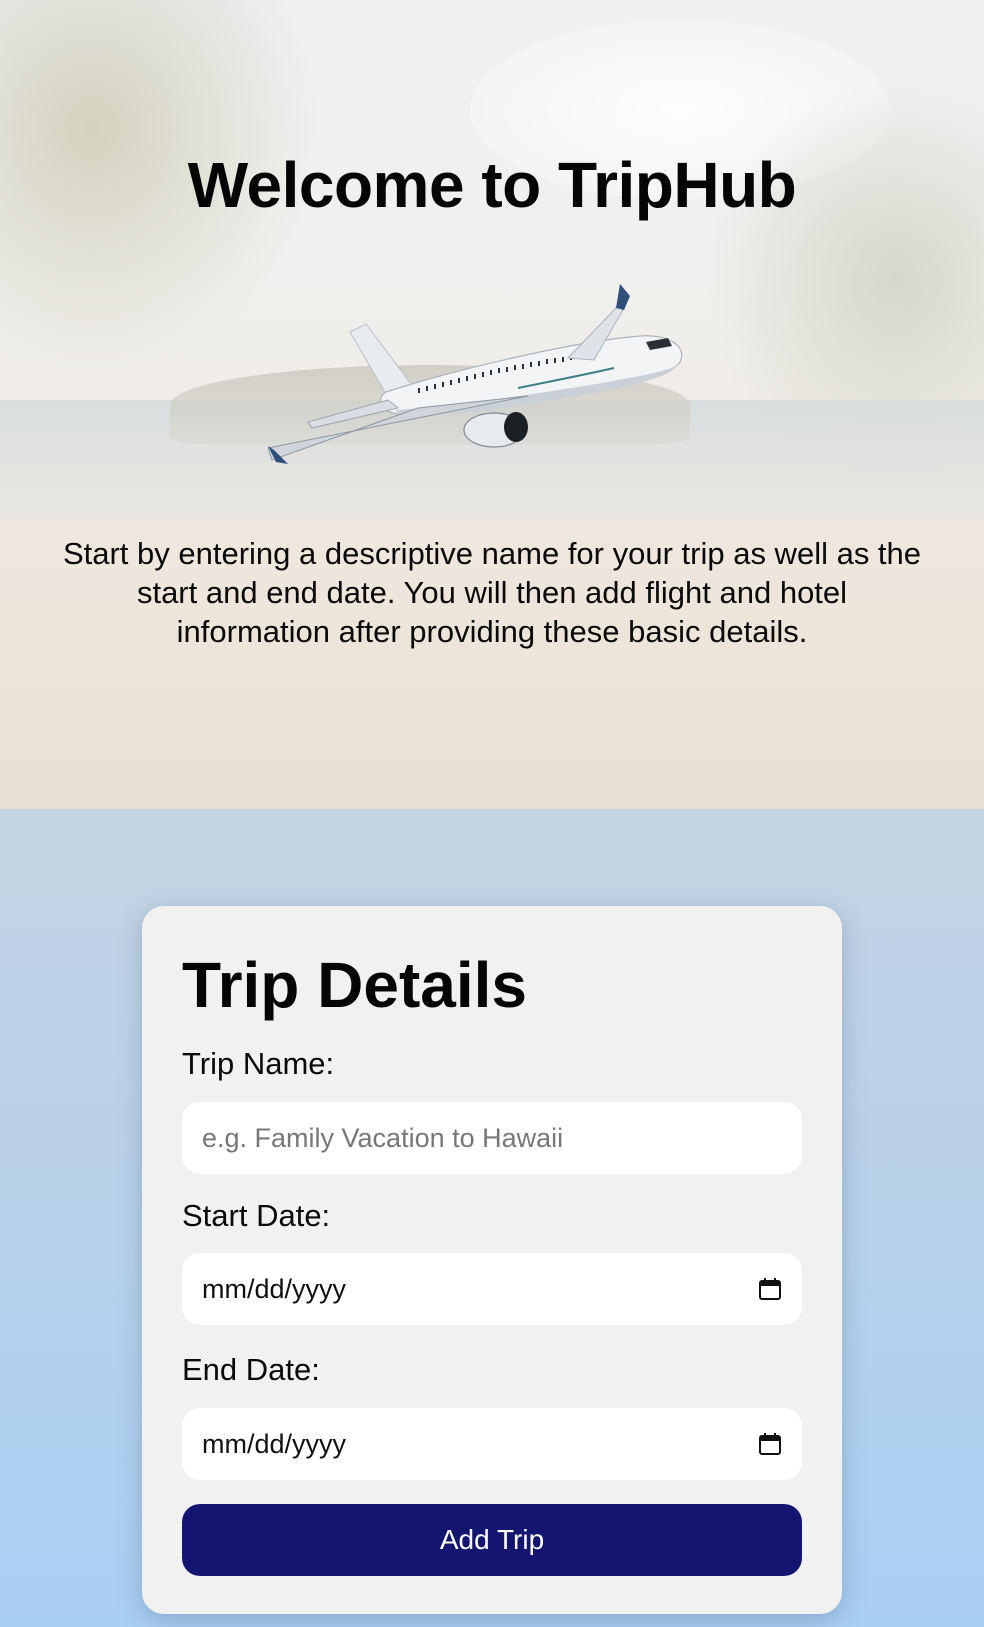 This screenshot has width=984, height=1627. What do you see at coordinates (258, 1063) in the screenshot?
I see `trip-name-label: Trip Name:` at bounding box center [258, 1063].